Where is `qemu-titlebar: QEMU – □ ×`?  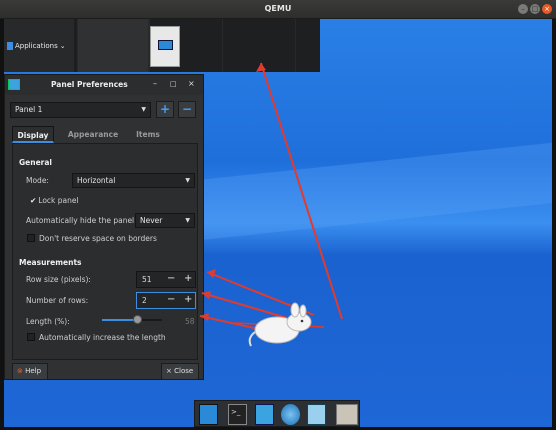 qemu-titlebar: QEMU – □ × is located at coordinates (278, 9).